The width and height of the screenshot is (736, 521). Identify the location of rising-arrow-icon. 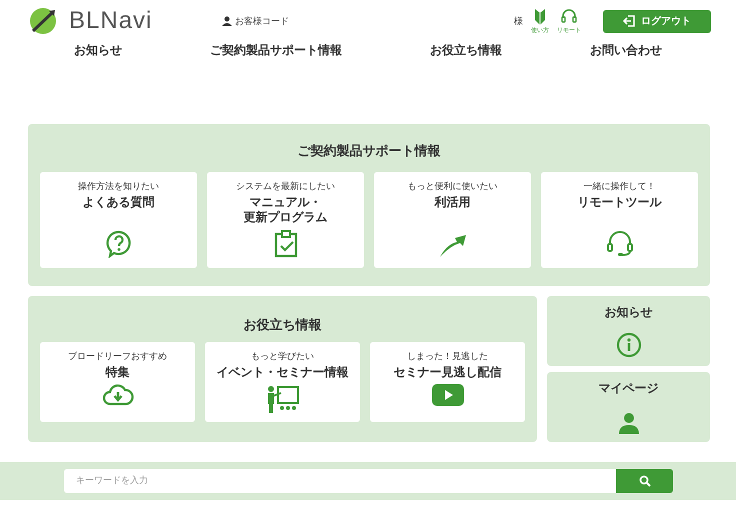
(452, 245).